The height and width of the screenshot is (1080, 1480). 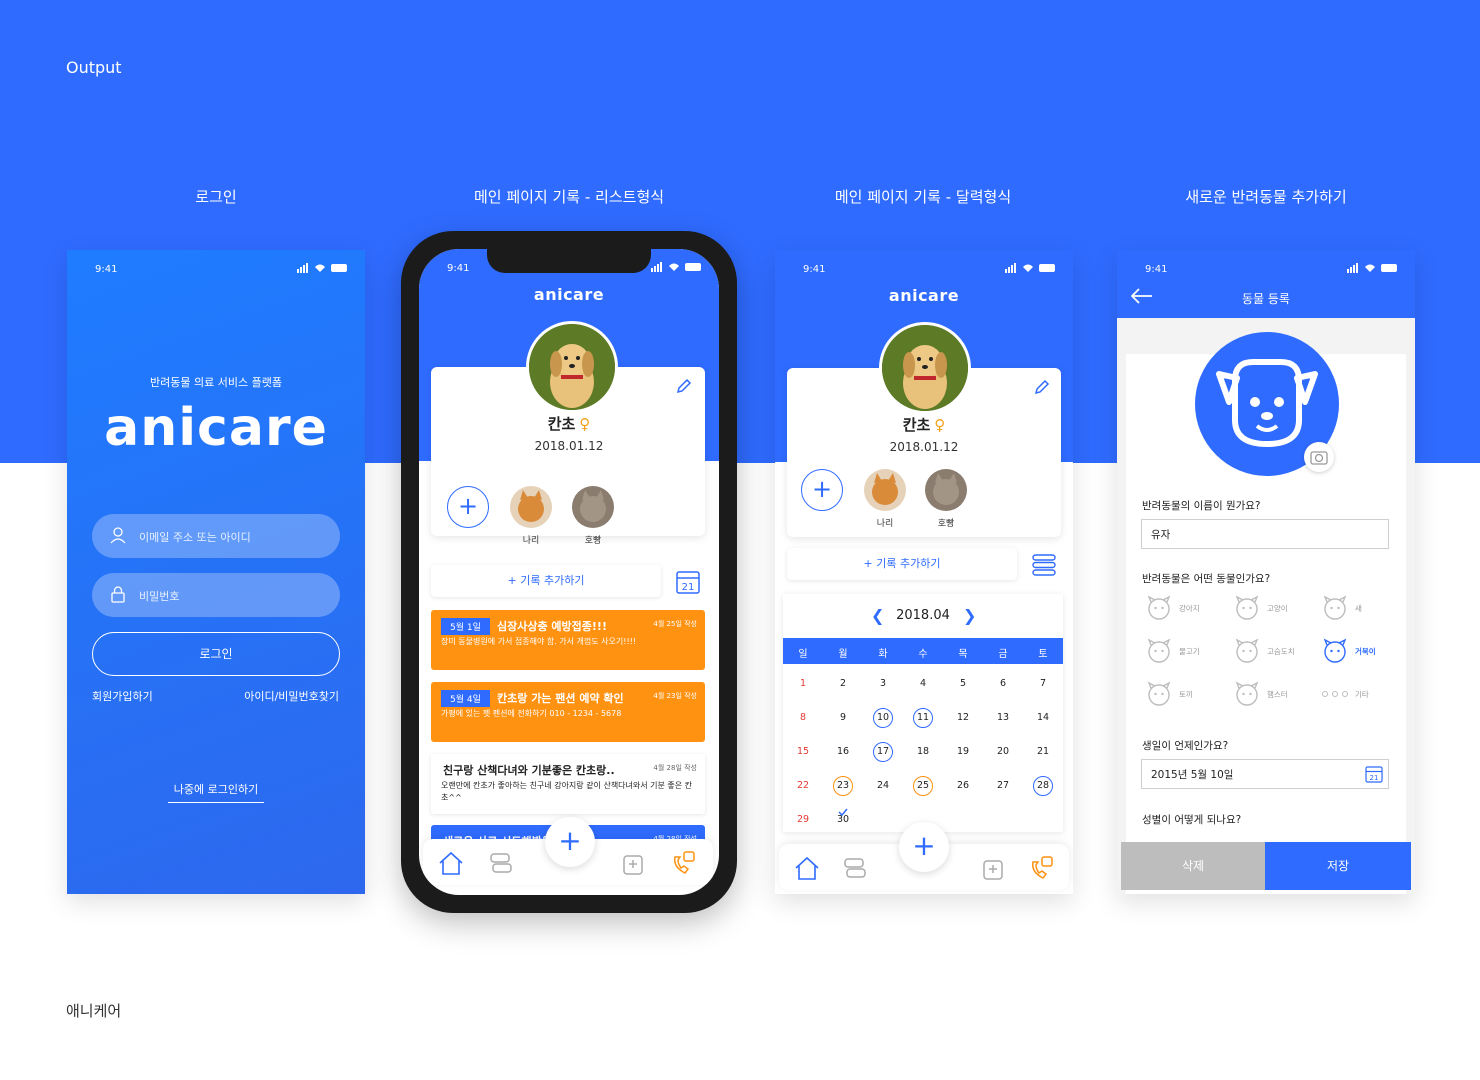 I want to click on calendar-day: 15, so click(x=803, y=751).